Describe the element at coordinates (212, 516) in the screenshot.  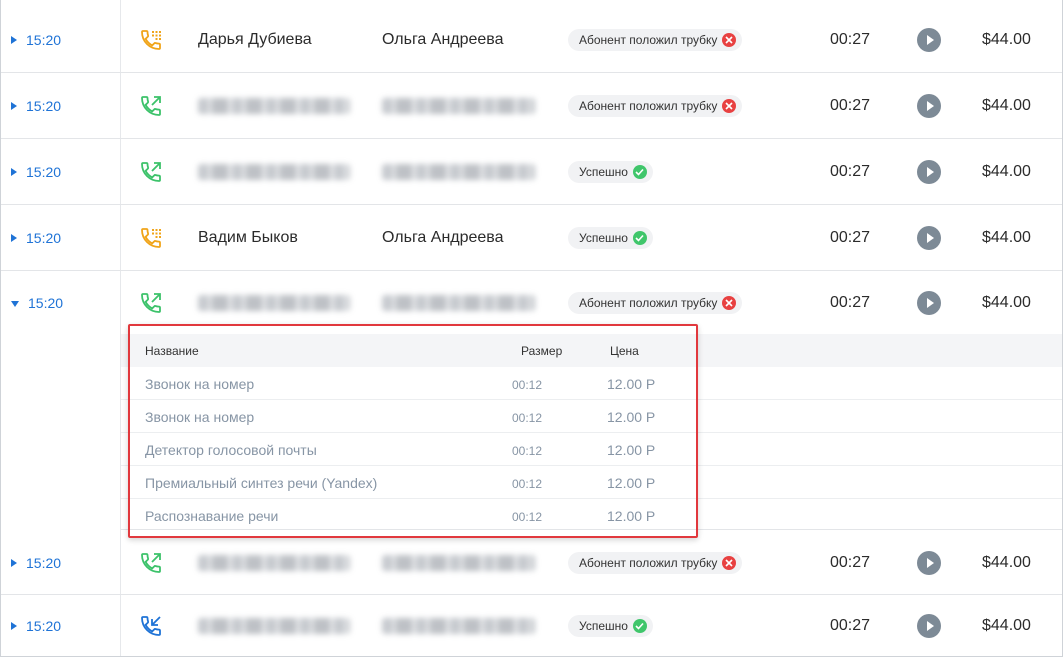
I see `details-item-name: Распознавание речи` at that location.